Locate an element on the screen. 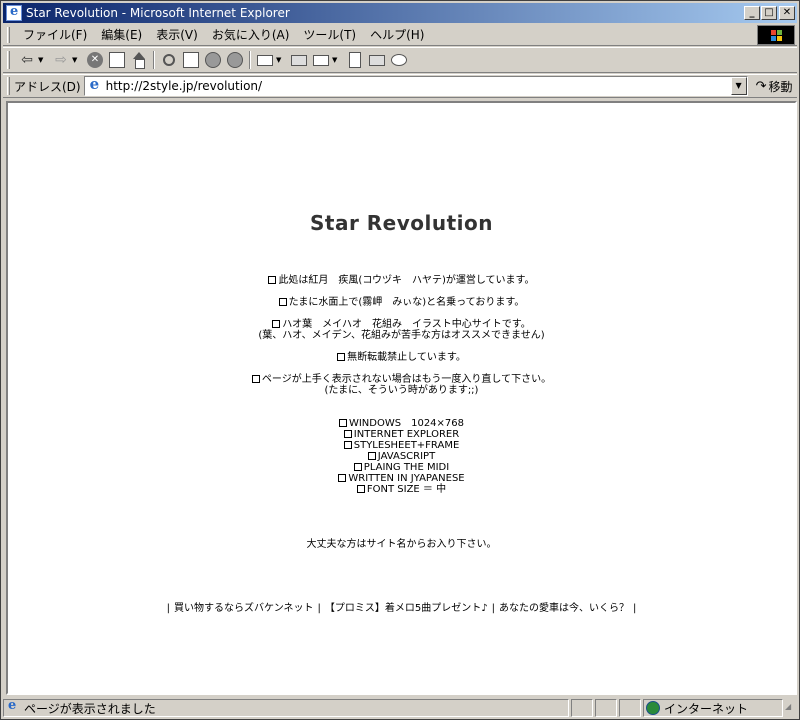 The image size is (800, 720). address-bar: アドレス(D) ▼ ↷ 移動 is located at coordinates (400, 86).